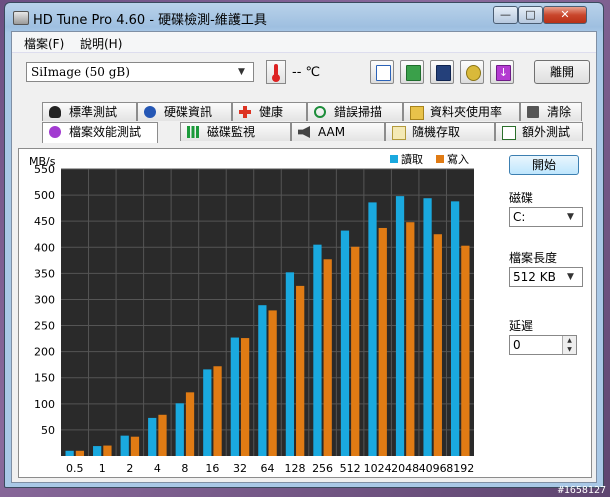  I want to click on copy-screenshot-button, so click(412, 72).